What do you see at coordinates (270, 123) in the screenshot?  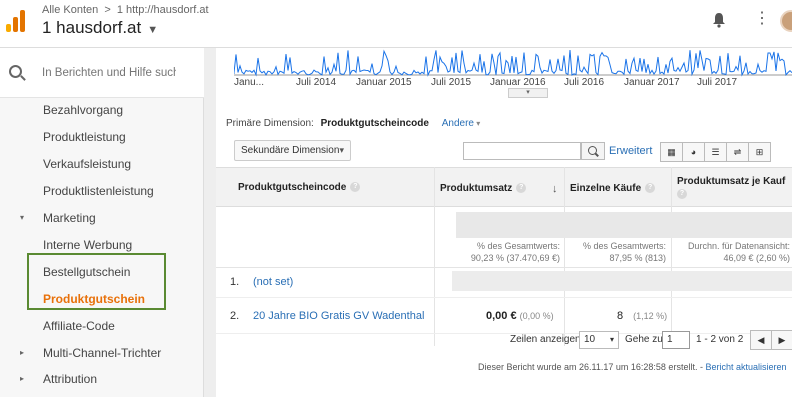 I see `primary-dimension-label: Primäre Dimension:` at bounding box center [270, 123].